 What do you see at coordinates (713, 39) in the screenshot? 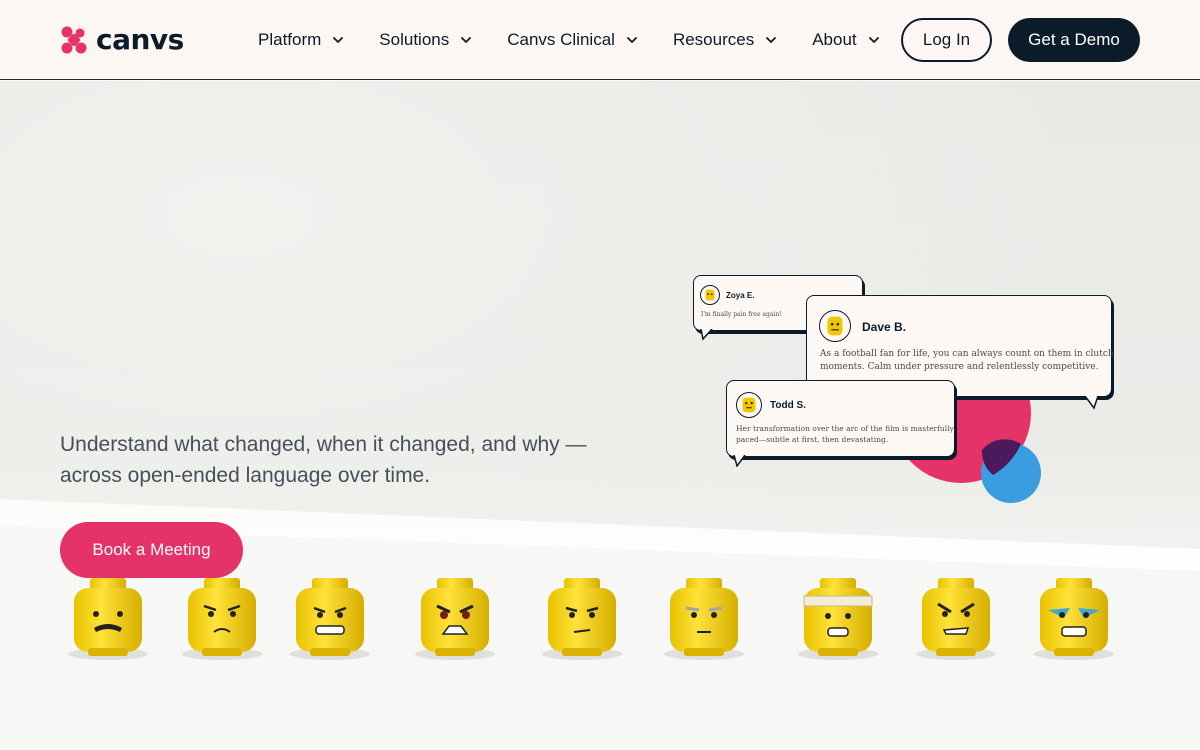
I see `nav-item-label: Resources` at bounding box center [713, 39].